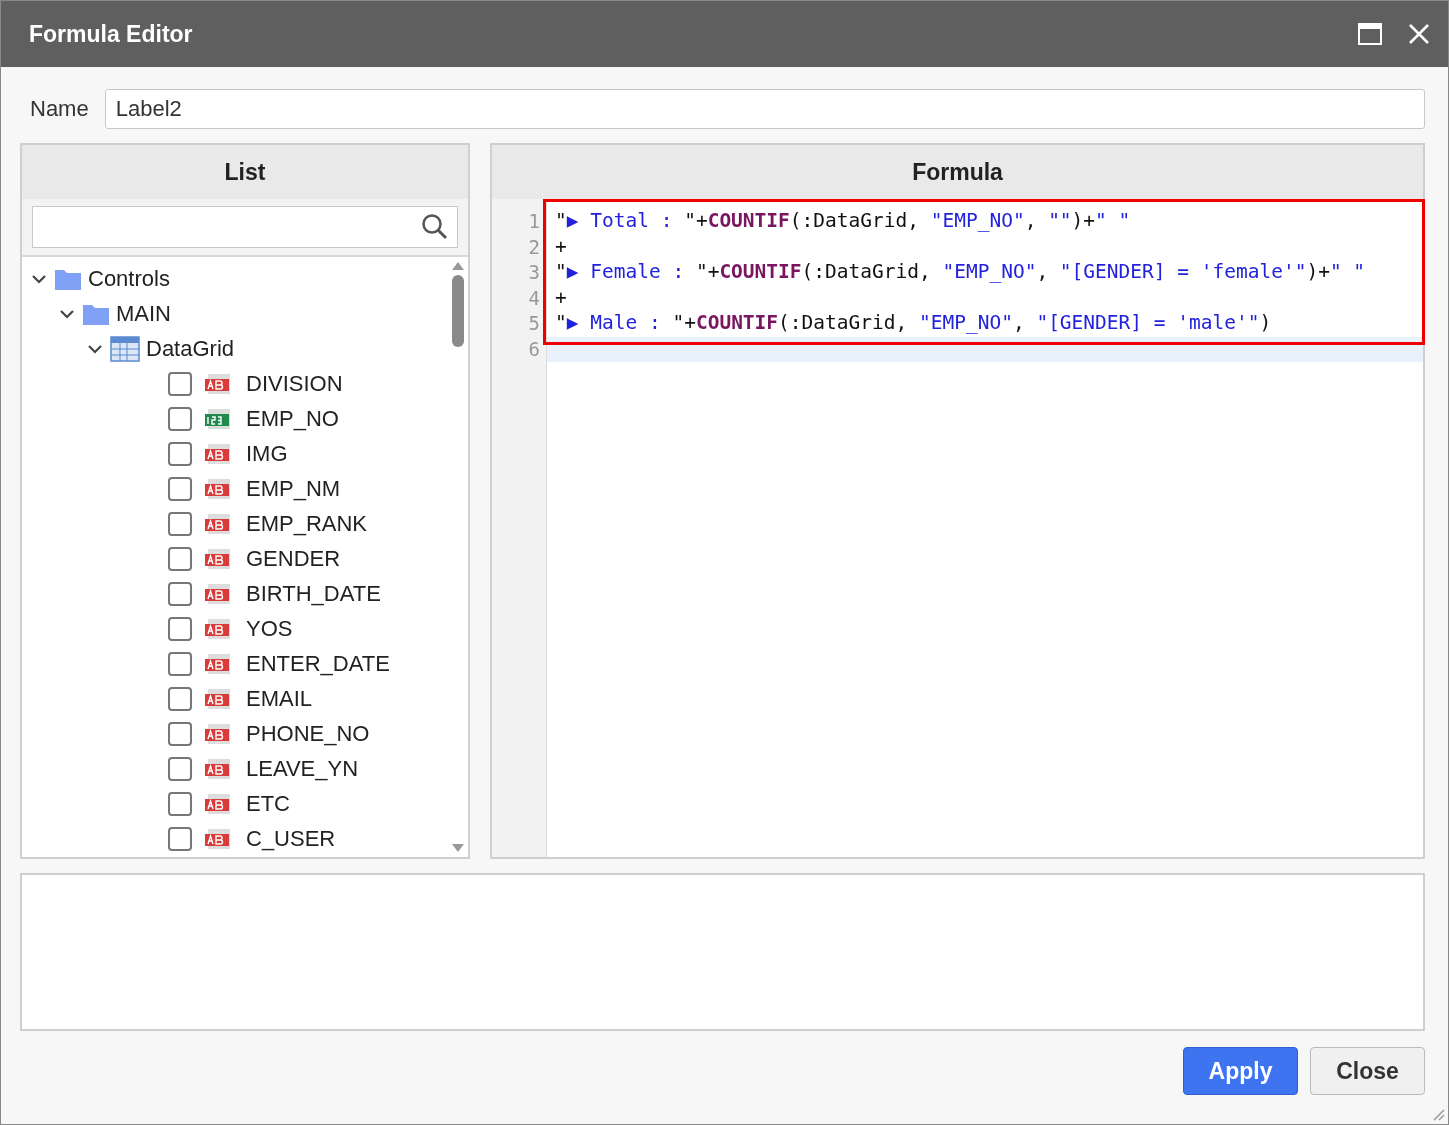  I want to click on tree-item: LEAVE_YN, so click(302, 768).